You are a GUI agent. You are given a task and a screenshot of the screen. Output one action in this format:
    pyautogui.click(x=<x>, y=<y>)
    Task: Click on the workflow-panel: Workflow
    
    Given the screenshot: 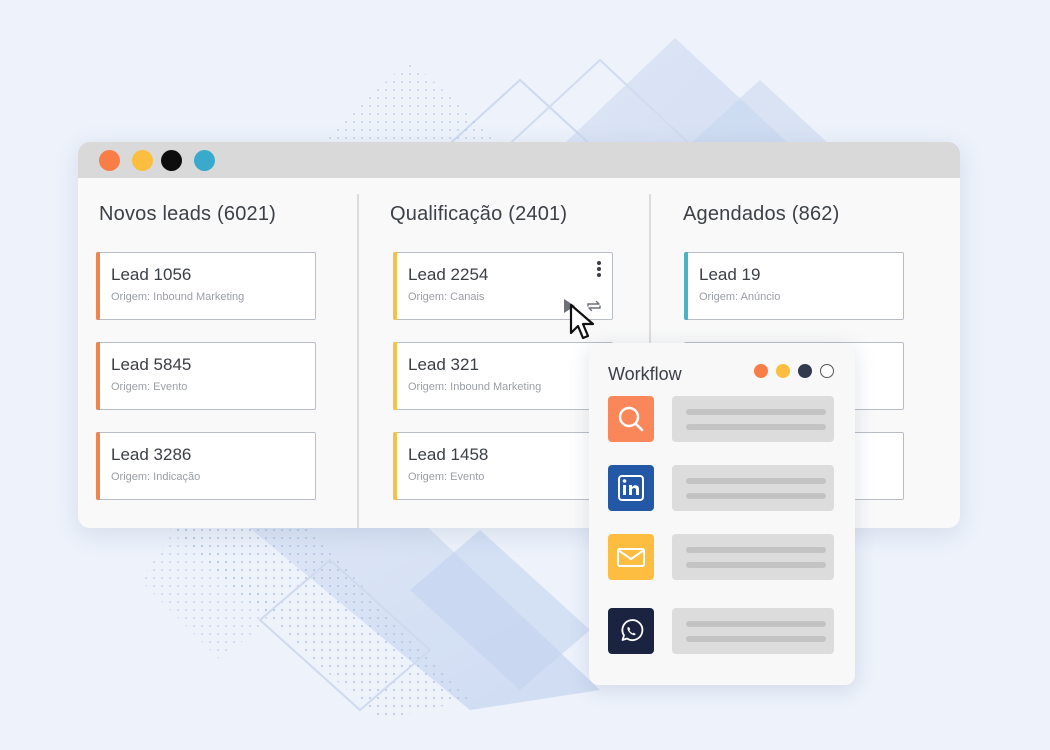 What is the action you would take?
    pyautogui.click(x=722, y=514)
    